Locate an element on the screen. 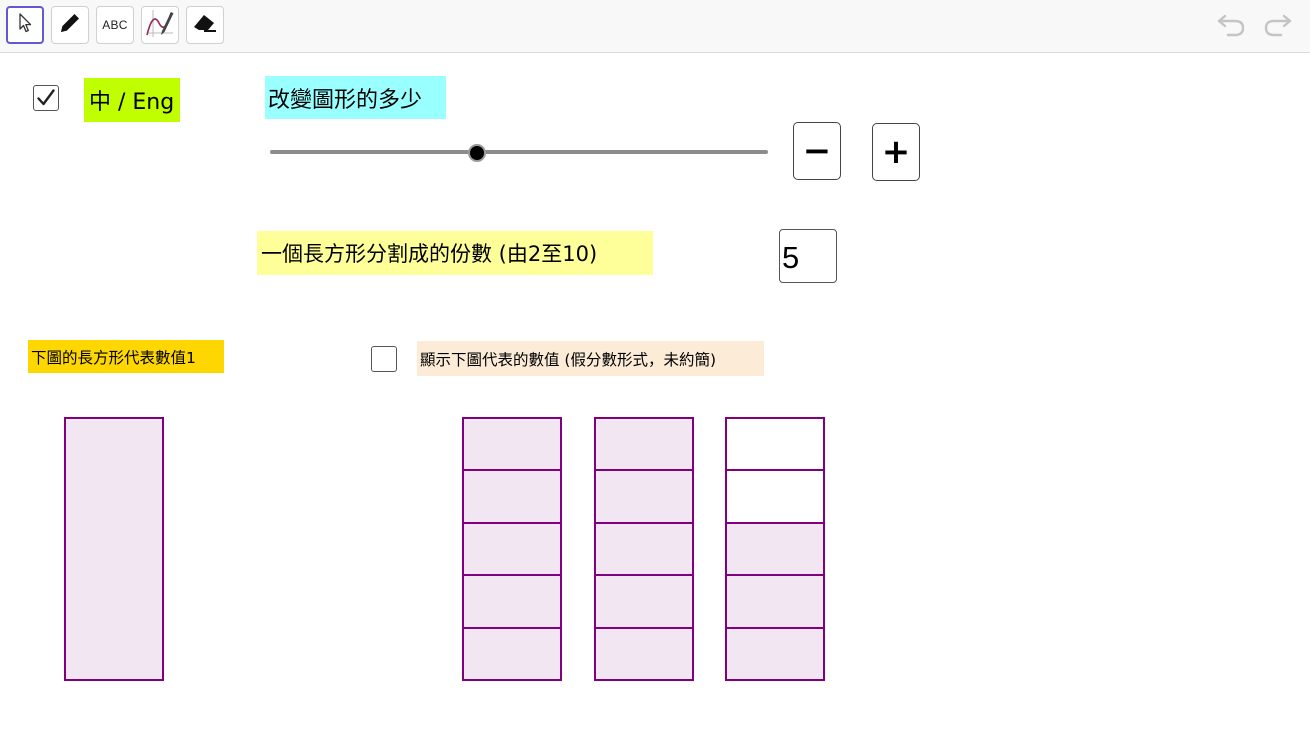  show-value-label: 顯示下圖代表的數值 (假分數形式，未約簡) is located at coordinates (590, 358).